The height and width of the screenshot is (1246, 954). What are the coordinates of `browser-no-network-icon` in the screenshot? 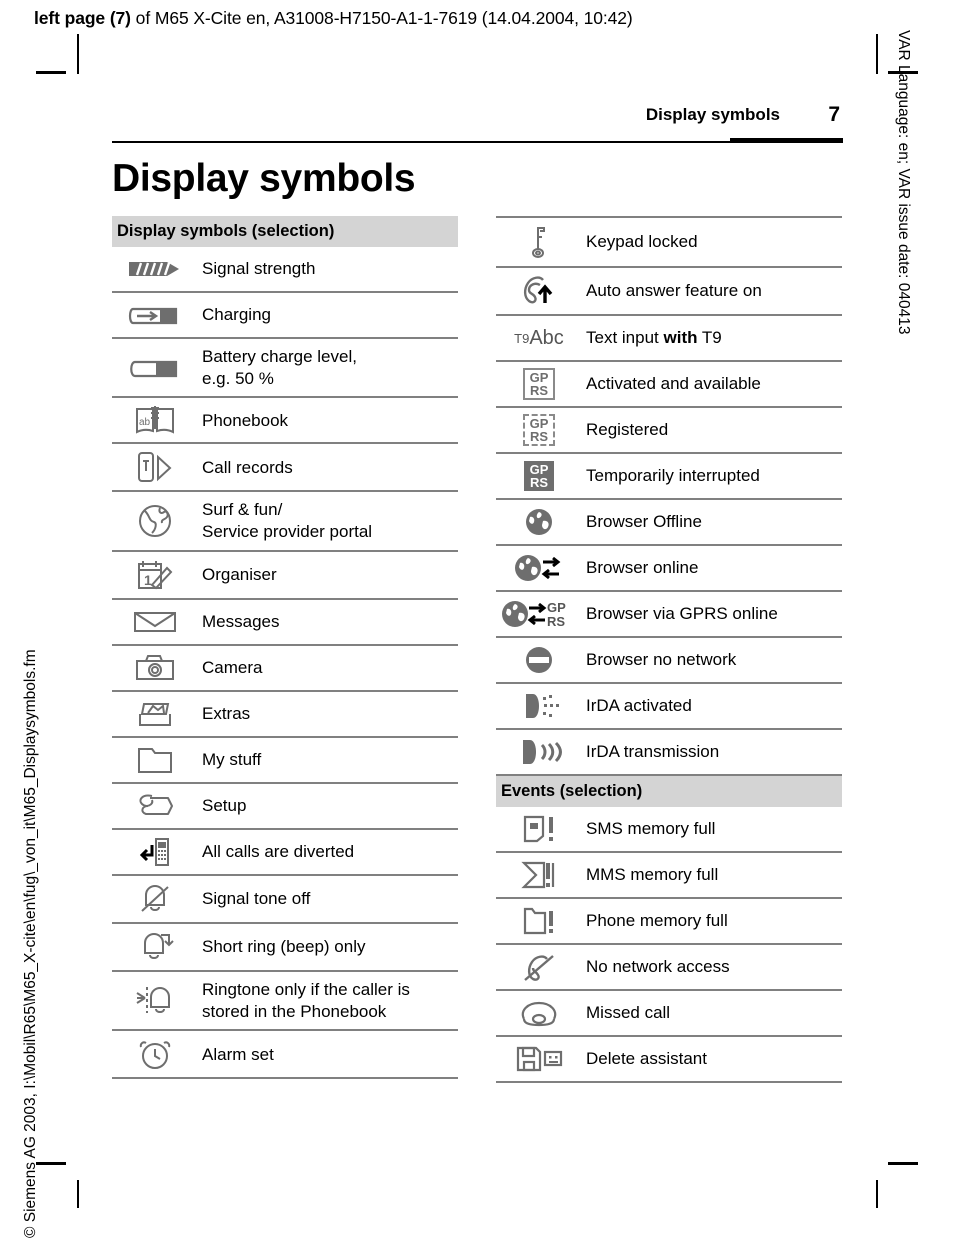 It's located at (539, 660).